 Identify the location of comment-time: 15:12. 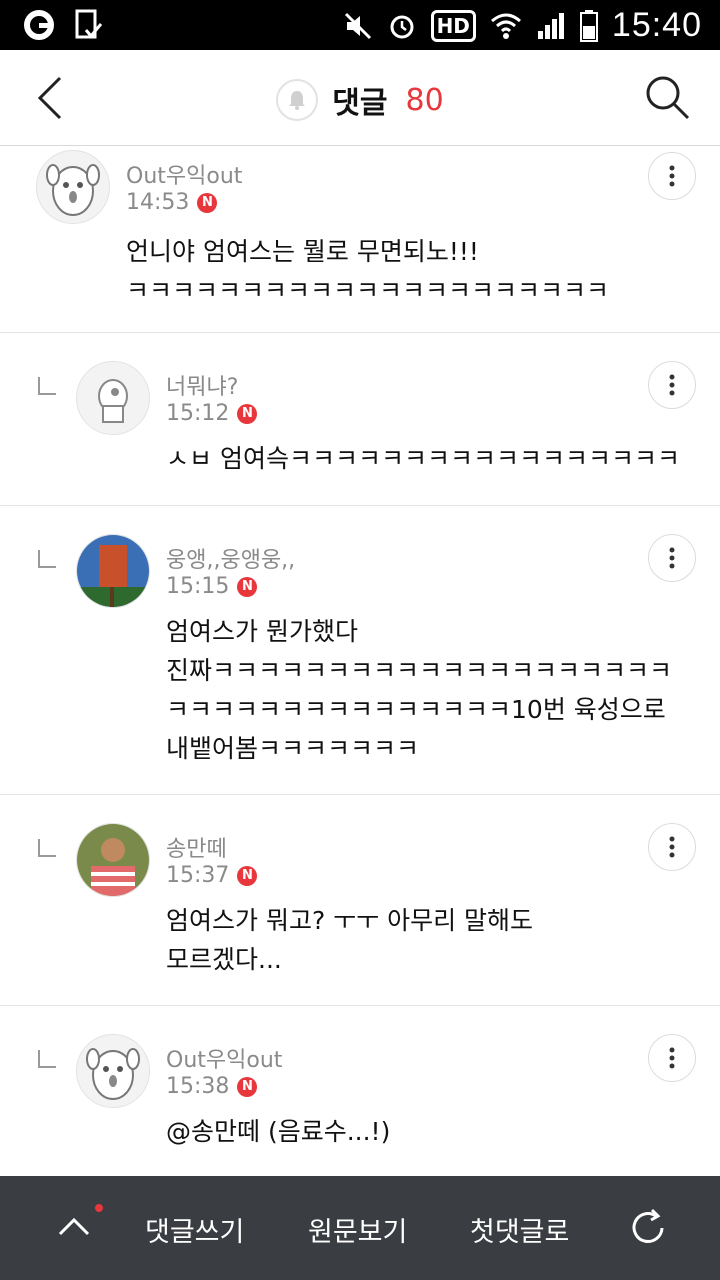
(198, 413).